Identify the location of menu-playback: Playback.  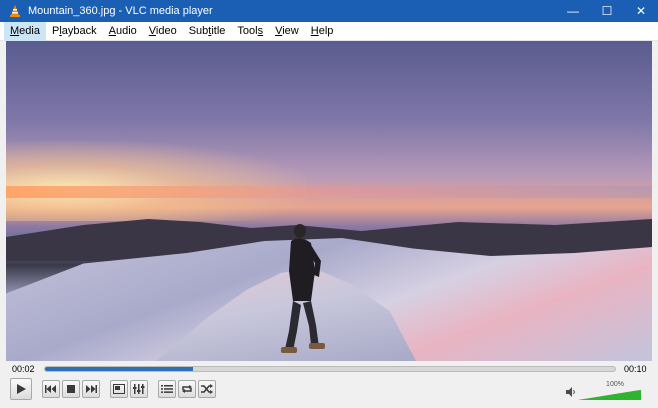
(74, 31).